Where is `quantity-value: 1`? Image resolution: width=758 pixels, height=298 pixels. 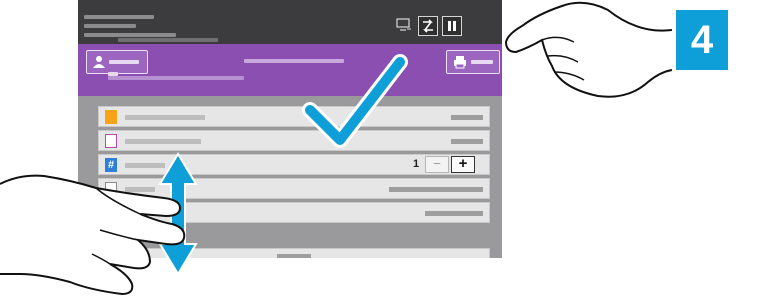 quantity-value: 1 is located at coordinates (416, 164).